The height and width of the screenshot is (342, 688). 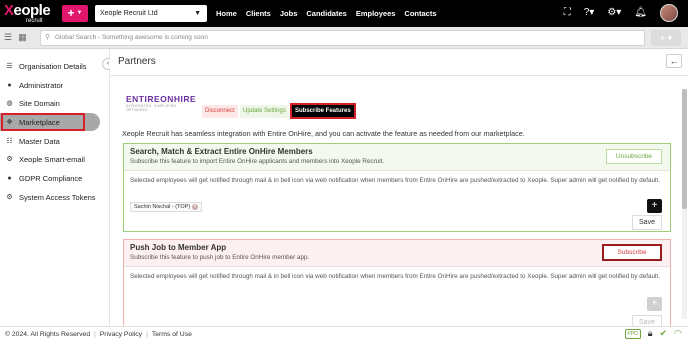 I want to click on employee-chip: Sachin Nischal - (TOP) ×, so click(x=166, y=207).